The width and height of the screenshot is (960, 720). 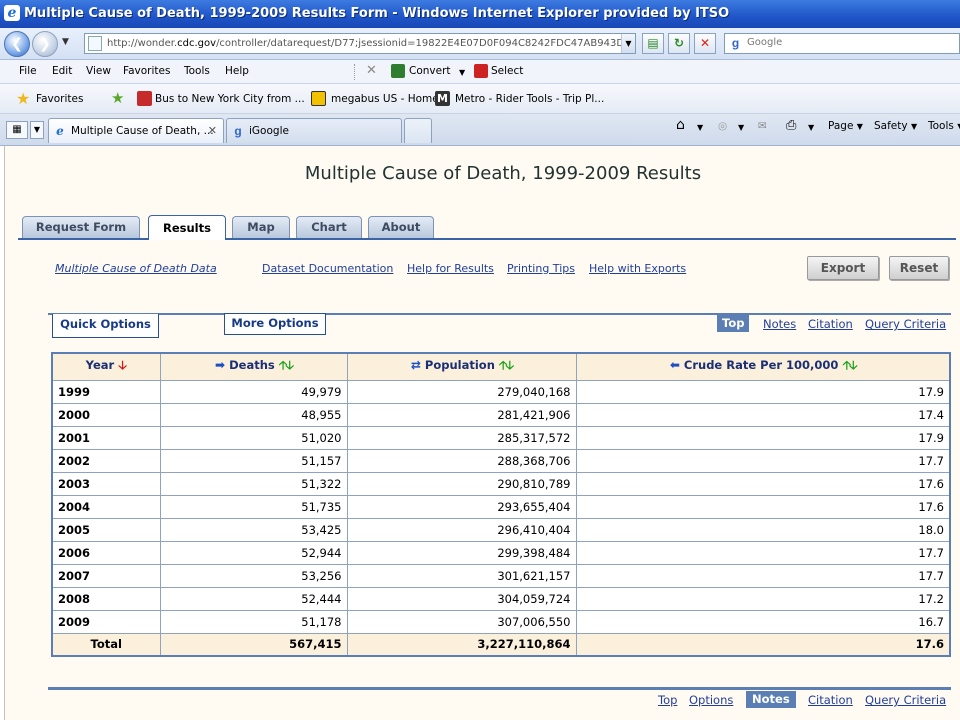 I want to click on cell-deaths: 51,157, so click(x=253, y=460).